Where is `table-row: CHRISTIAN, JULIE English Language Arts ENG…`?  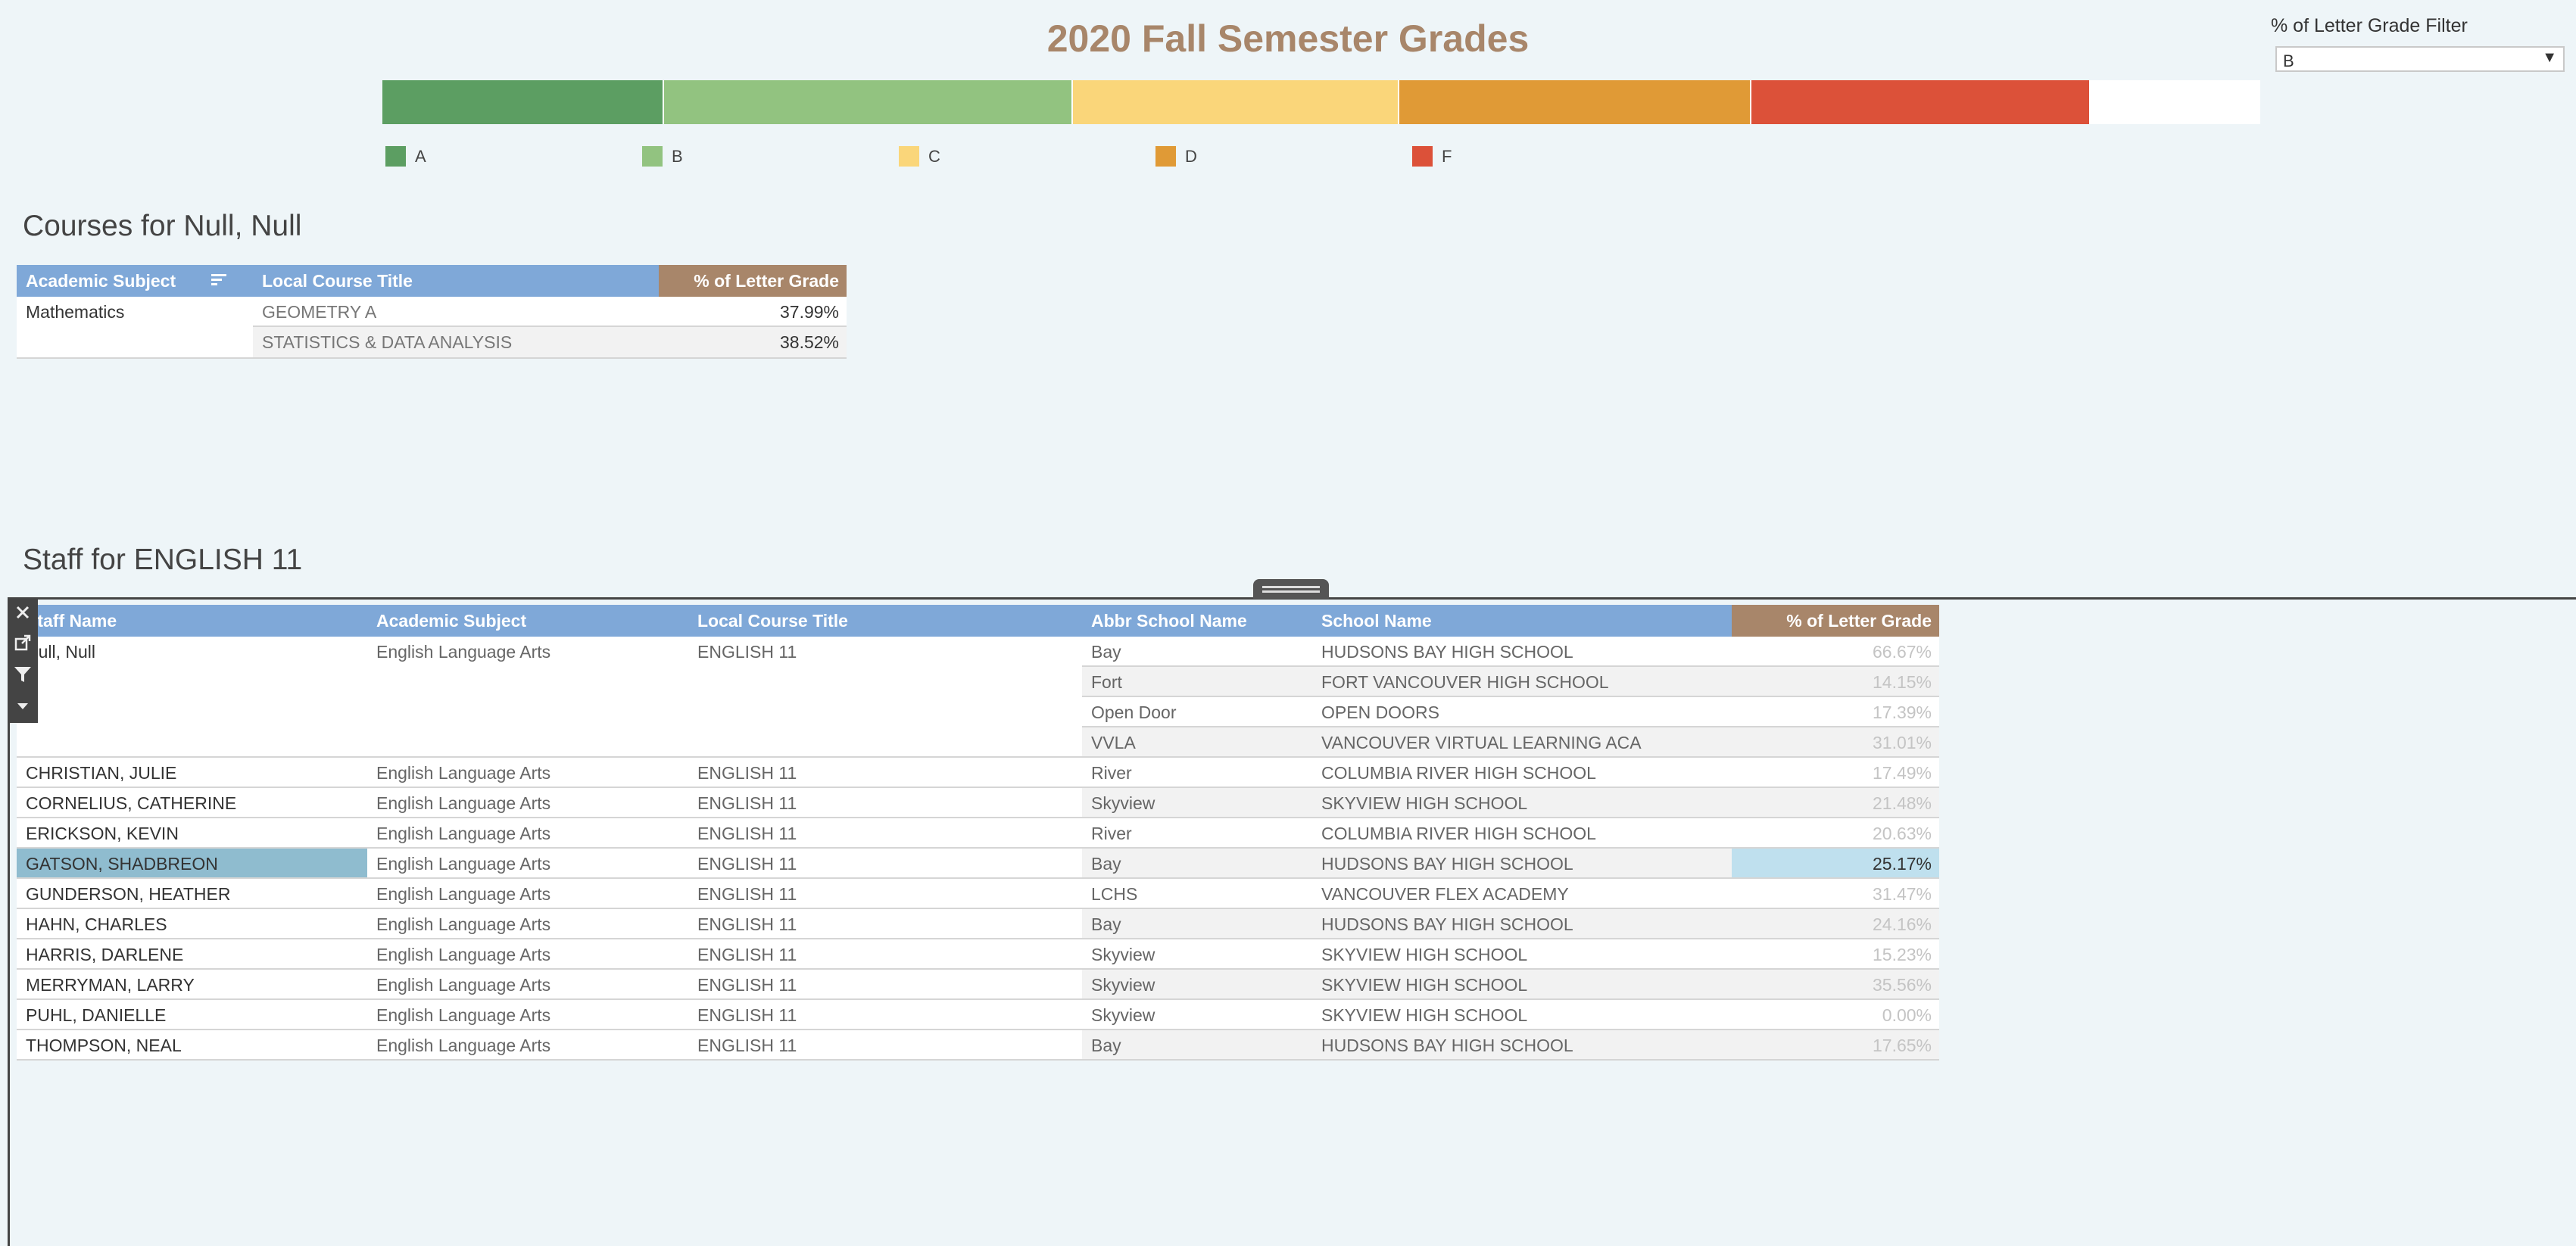
table-row: CHRISTIAN, JULIE English Language Arts ENG… is located at coordinates (978, 773).